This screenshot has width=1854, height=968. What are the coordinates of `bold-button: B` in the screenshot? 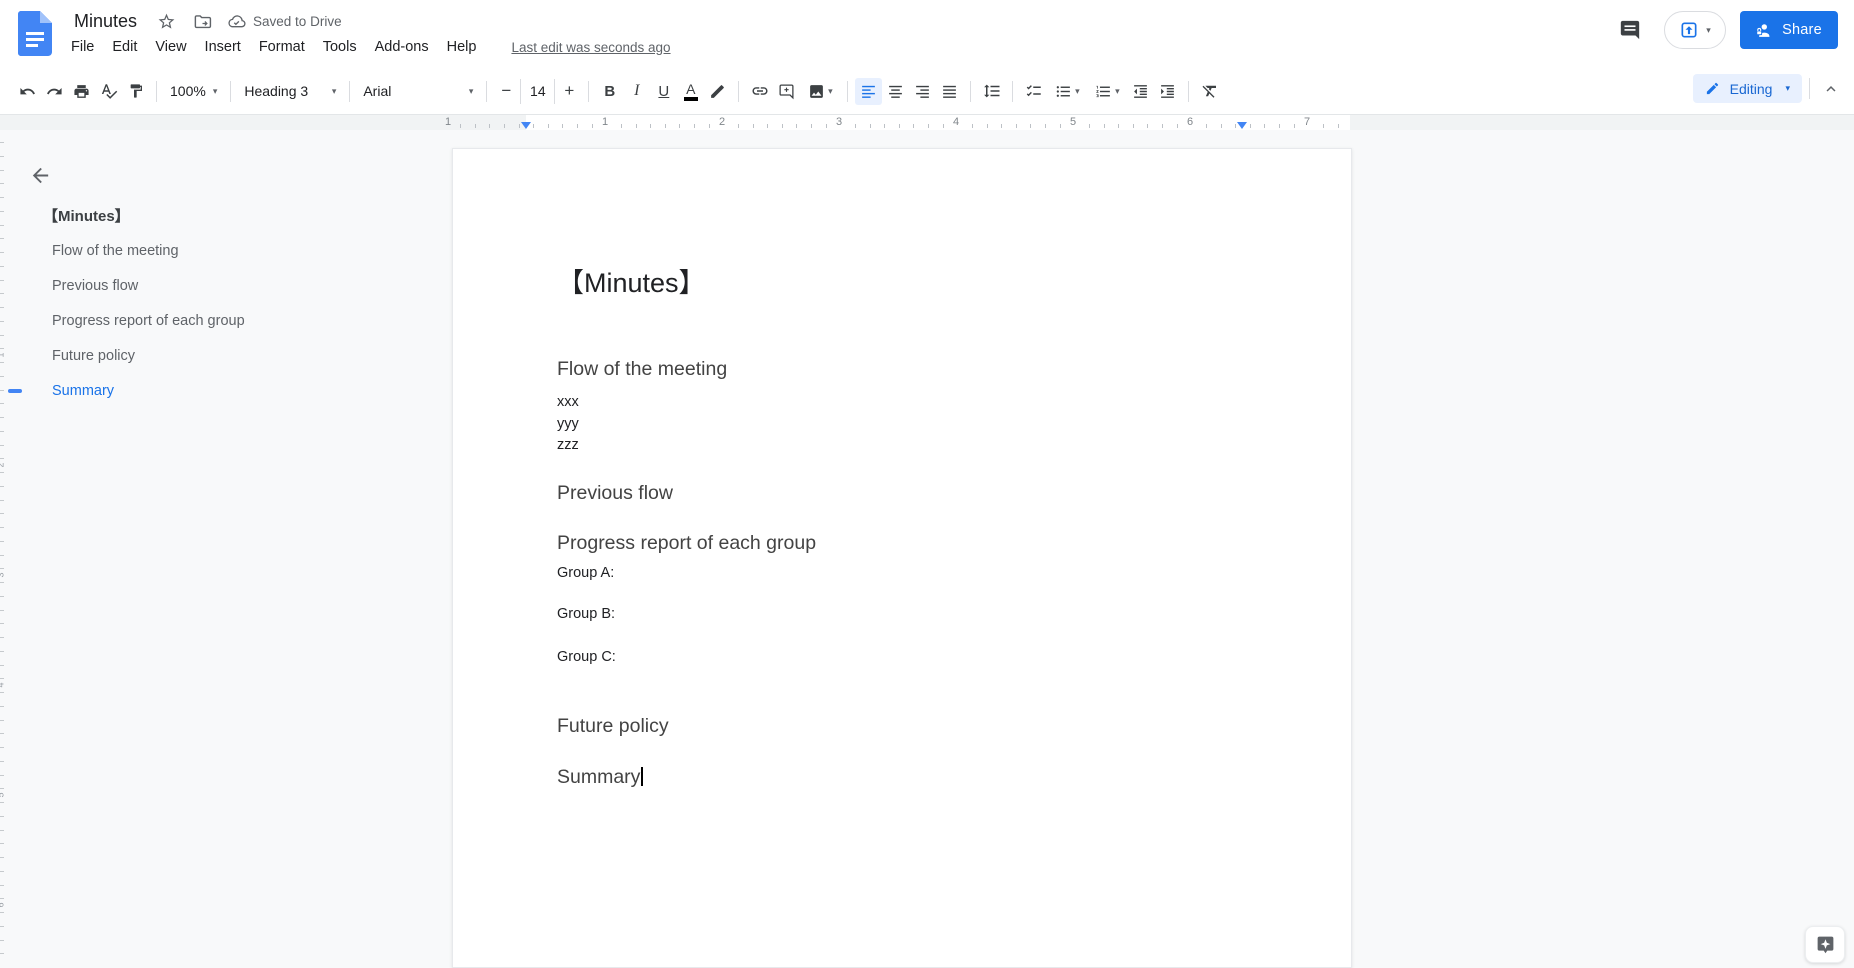 It's located at (609, 91).